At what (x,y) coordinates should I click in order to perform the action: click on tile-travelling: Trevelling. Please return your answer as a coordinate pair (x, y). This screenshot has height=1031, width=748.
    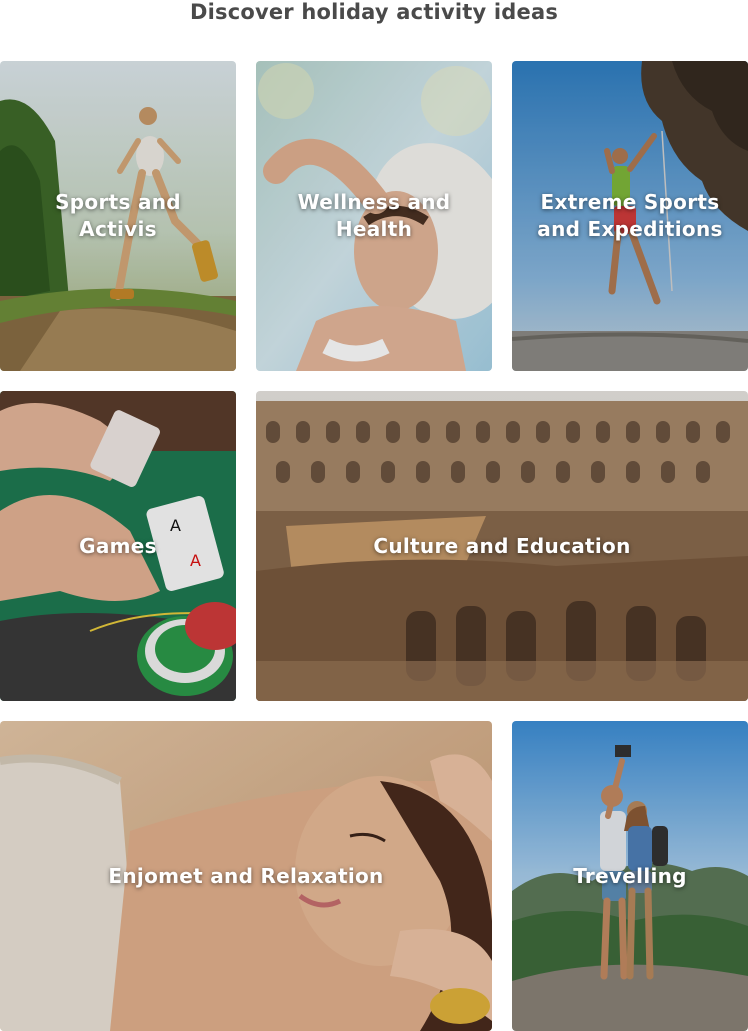
    Looking at the image, I should click on (630, 876).